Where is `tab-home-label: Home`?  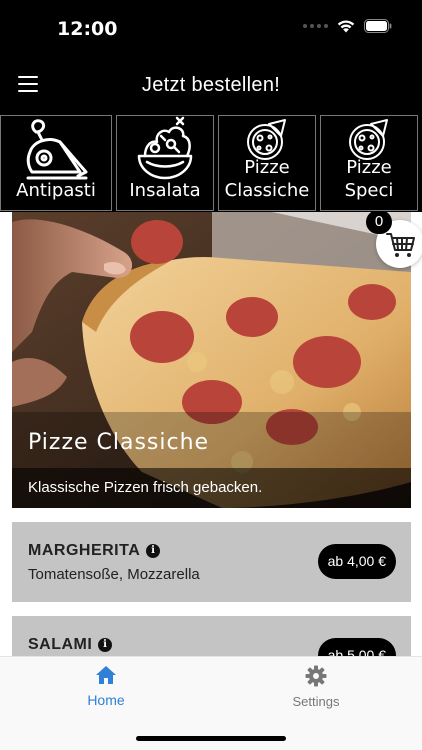 tab-home-label: Home is located at coordinates (106, 700).